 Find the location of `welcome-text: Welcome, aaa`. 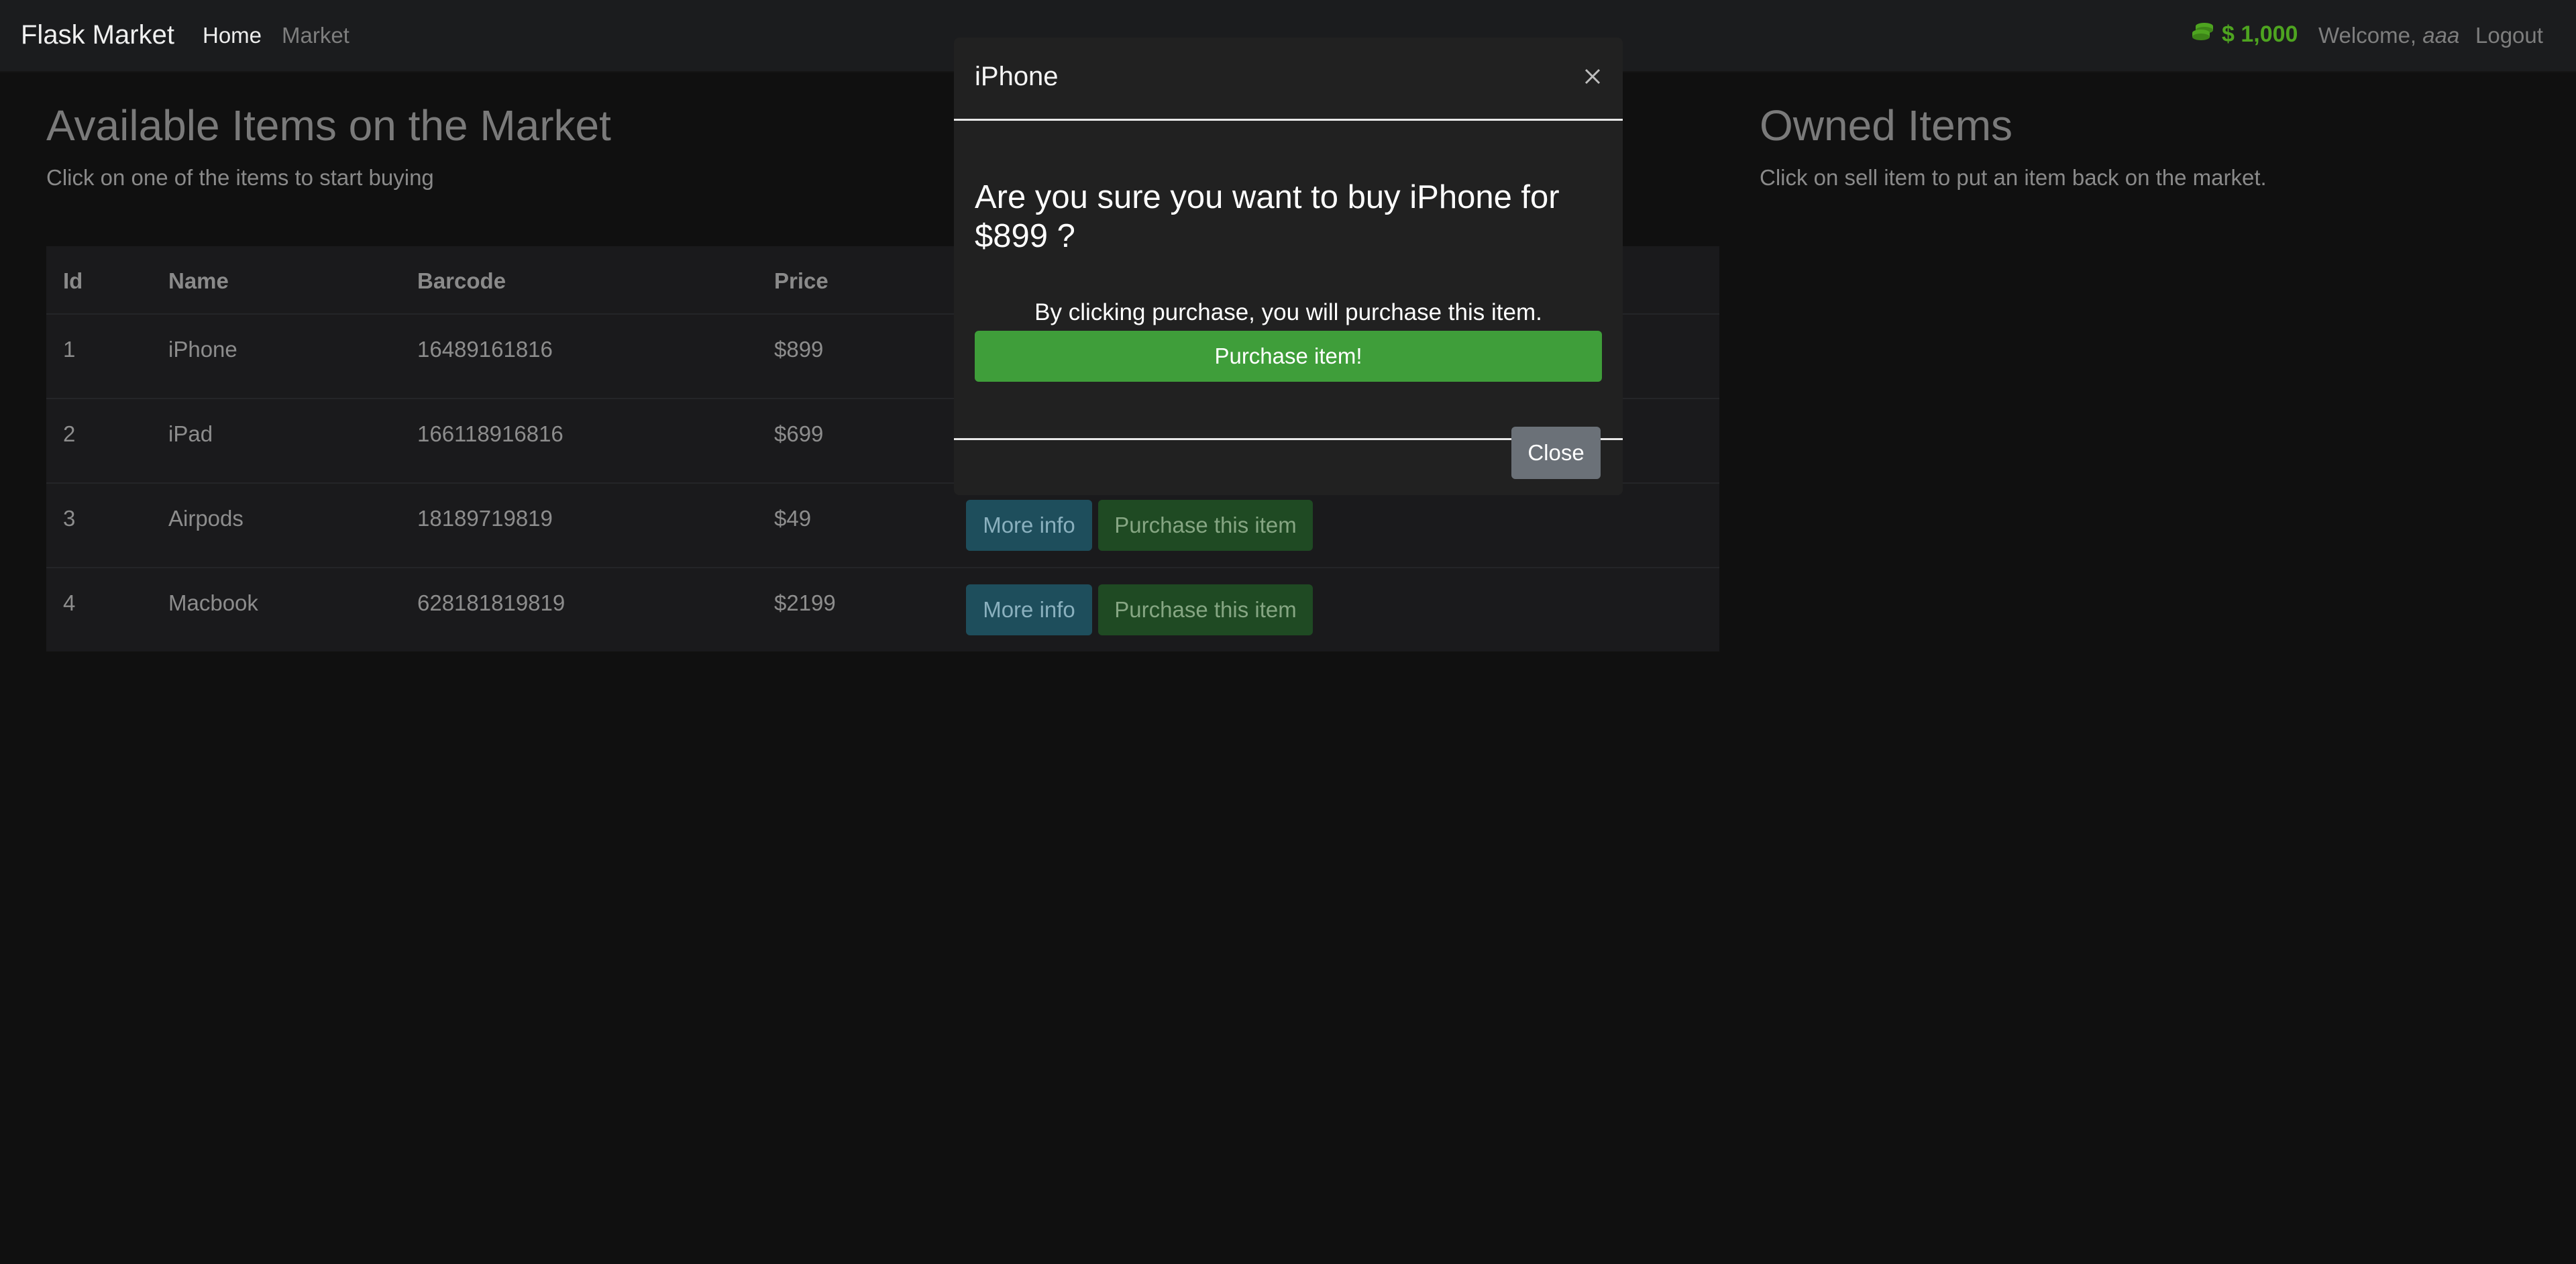

welcome-text: Welcome, aaa is located at coordinates (2388, 35).